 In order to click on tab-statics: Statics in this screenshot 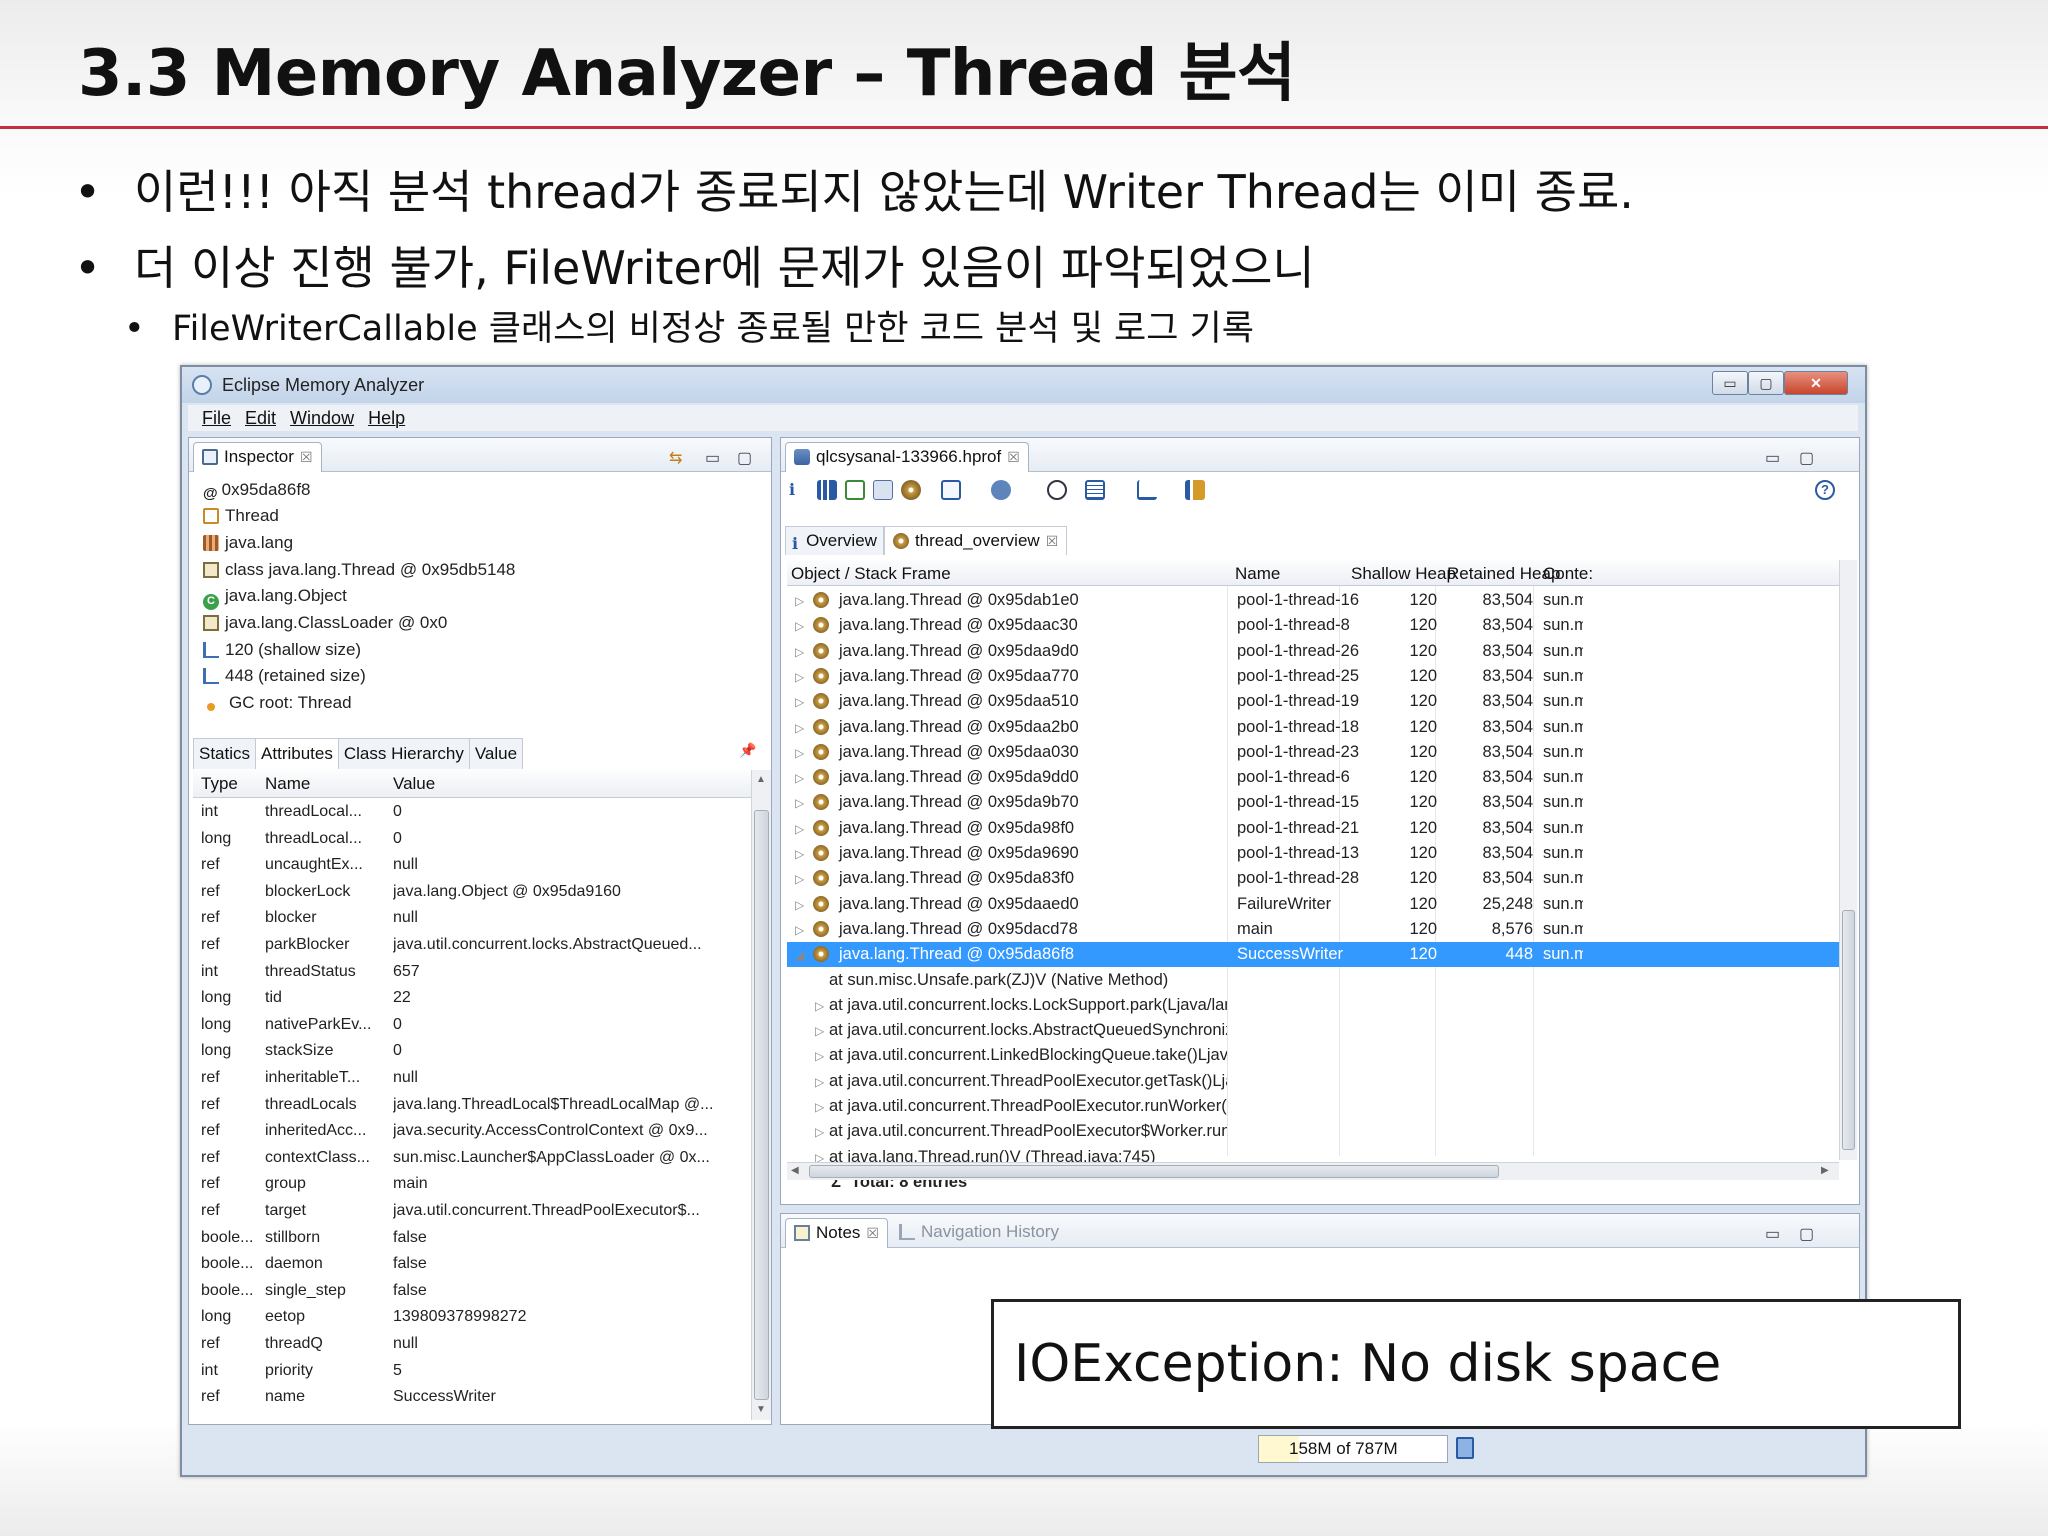, I will do `click(225, 753)`.